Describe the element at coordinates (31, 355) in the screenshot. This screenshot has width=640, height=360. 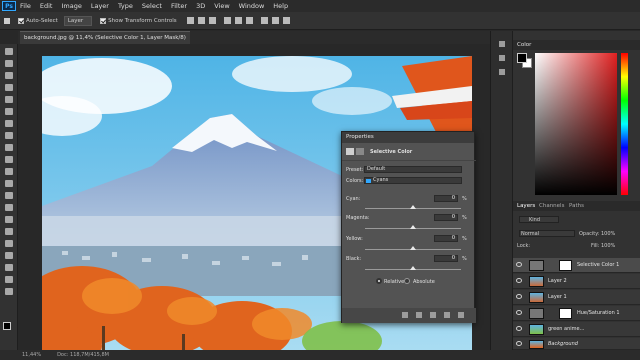
I see `zoom-level: 11,44%` at that location.